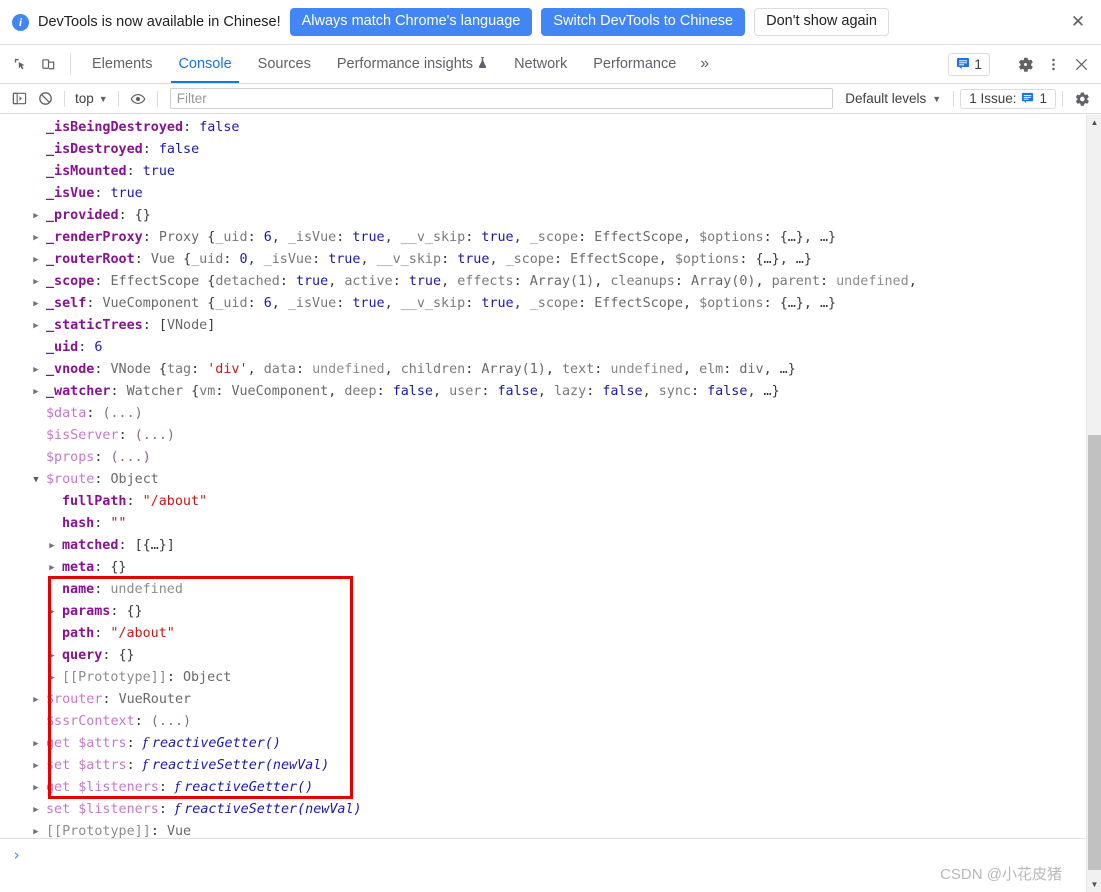  What do you see at coordinates (559, 766) in the screenshot?
I see `console-property-row: ▶ set $attrs: f reactiveSetter(newVal)` at bounding box center [559, 766].